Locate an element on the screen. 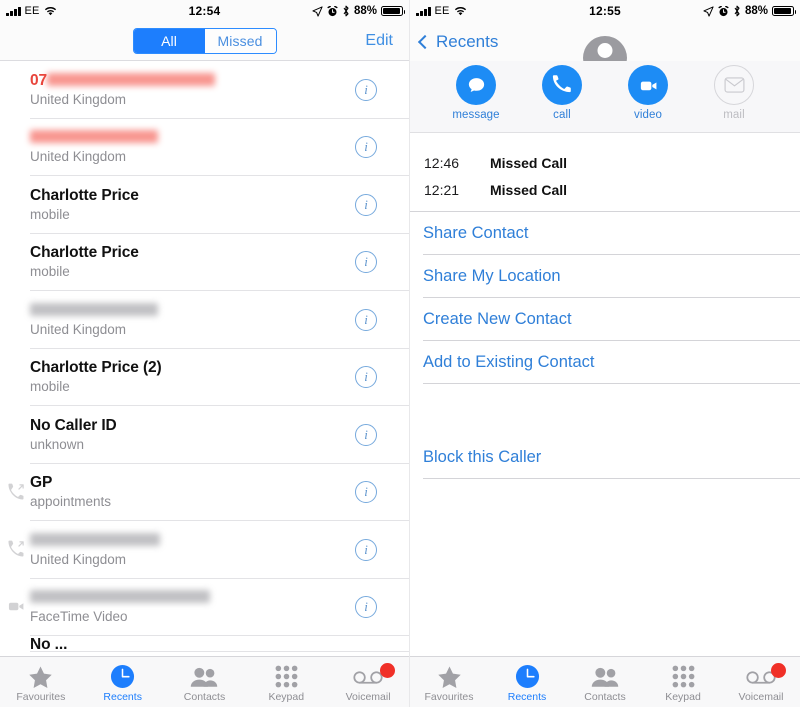 This screenshot has height=707, width=800. recent-call-text: 07 United Kingdom is located at coordinates (192, 90).